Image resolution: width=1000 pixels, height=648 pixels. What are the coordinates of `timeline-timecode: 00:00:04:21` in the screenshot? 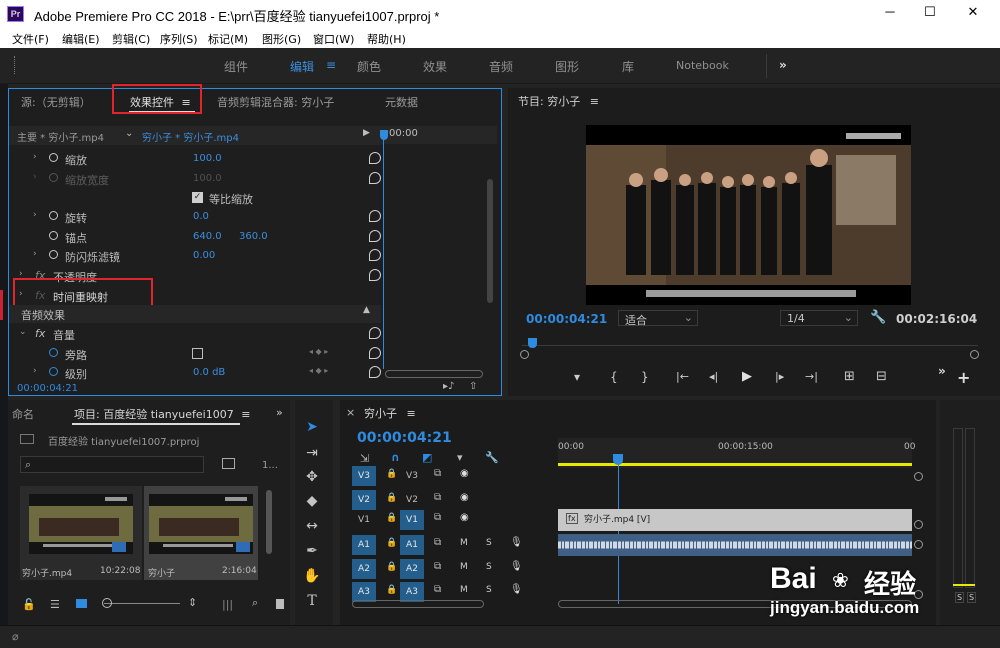 It's located at (404, 438).